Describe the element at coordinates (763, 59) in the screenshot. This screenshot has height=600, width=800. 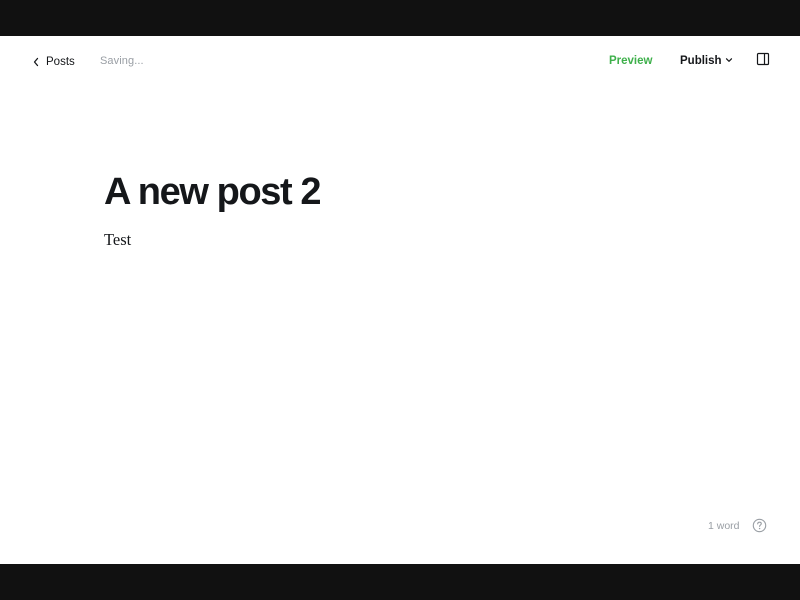
I see `sidebar-toggle-icon` at that location.